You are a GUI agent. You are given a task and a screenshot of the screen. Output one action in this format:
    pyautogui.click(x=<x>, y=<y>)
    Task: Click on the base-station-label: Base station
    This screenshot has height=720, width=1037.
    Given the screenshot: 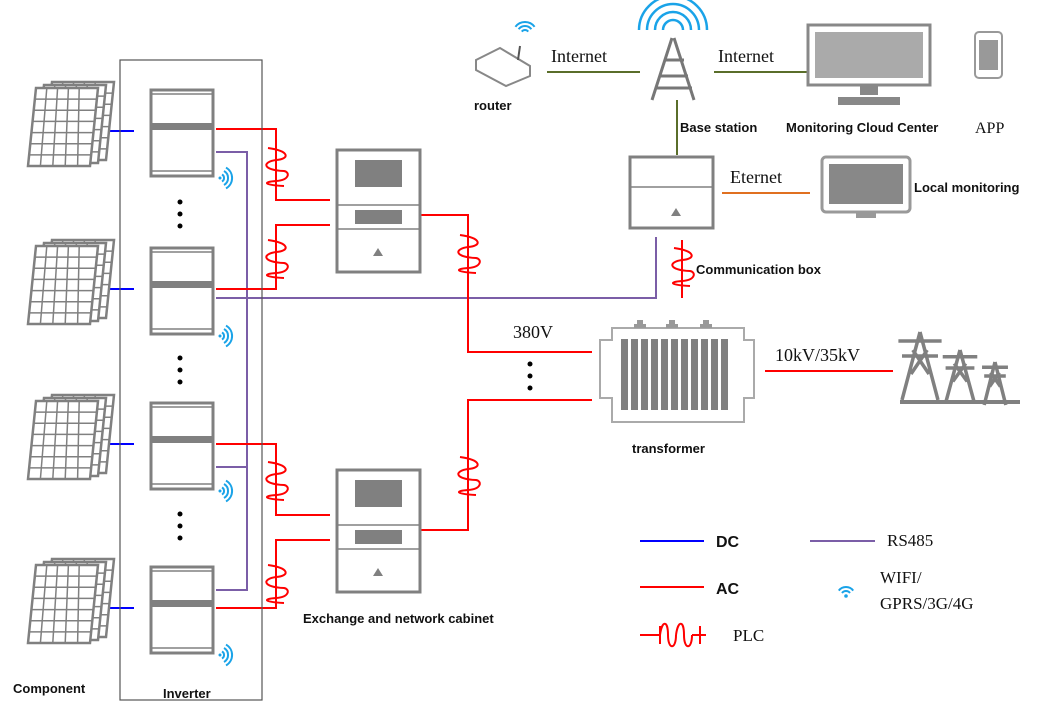 What is the action you would take?
    pyautogui.click(x=718, y=127)
    